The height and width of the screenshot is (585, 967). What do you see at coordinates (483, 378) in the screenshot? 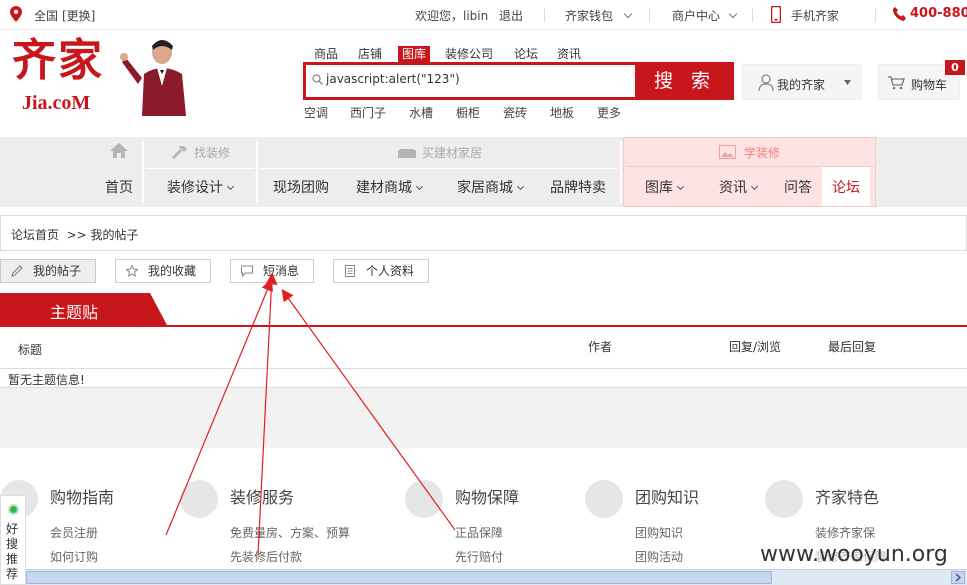
I see `table-row: 暂无主题信息!` at bounding box center [483, 378].